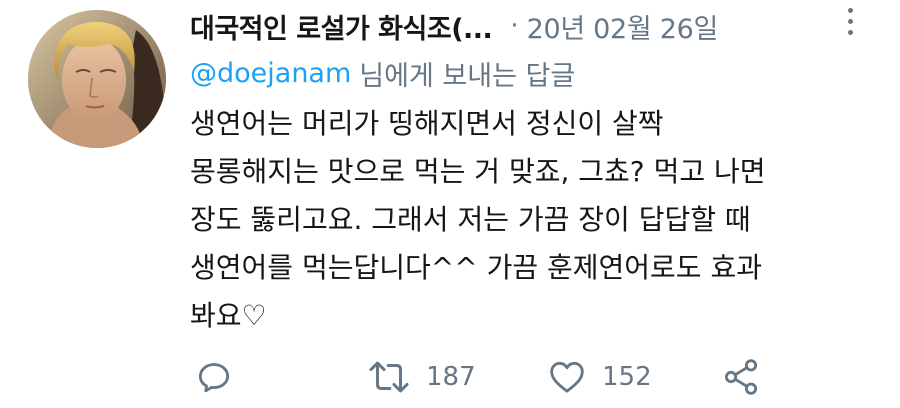  What do you see at coordinates (467, 76) in the screenshot?
I see `reply-to-suffix: 님에게 보내는 답글` at bounding box center [467, 76].